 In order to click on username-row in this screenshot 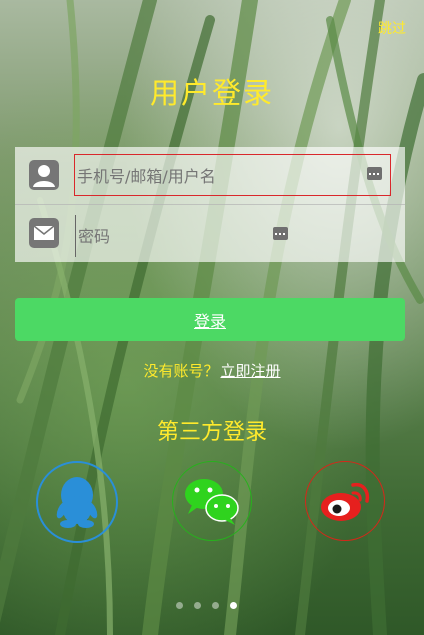, I will do `click(210, 175)`.